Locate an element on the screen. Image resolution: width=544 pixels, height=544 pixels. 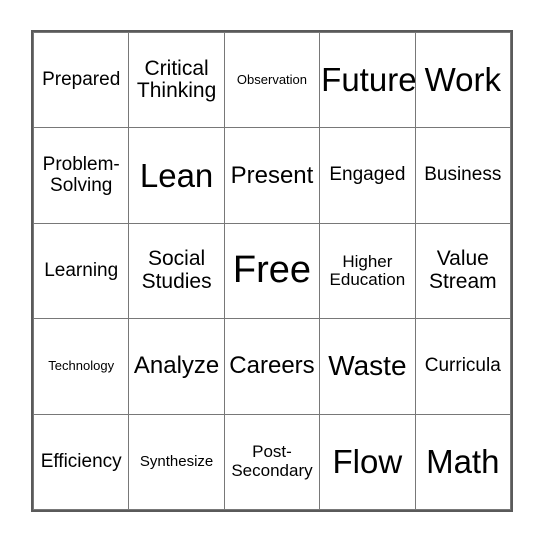
bingo-cell-label: Problem- Solving is located at coordinates (81, 175).